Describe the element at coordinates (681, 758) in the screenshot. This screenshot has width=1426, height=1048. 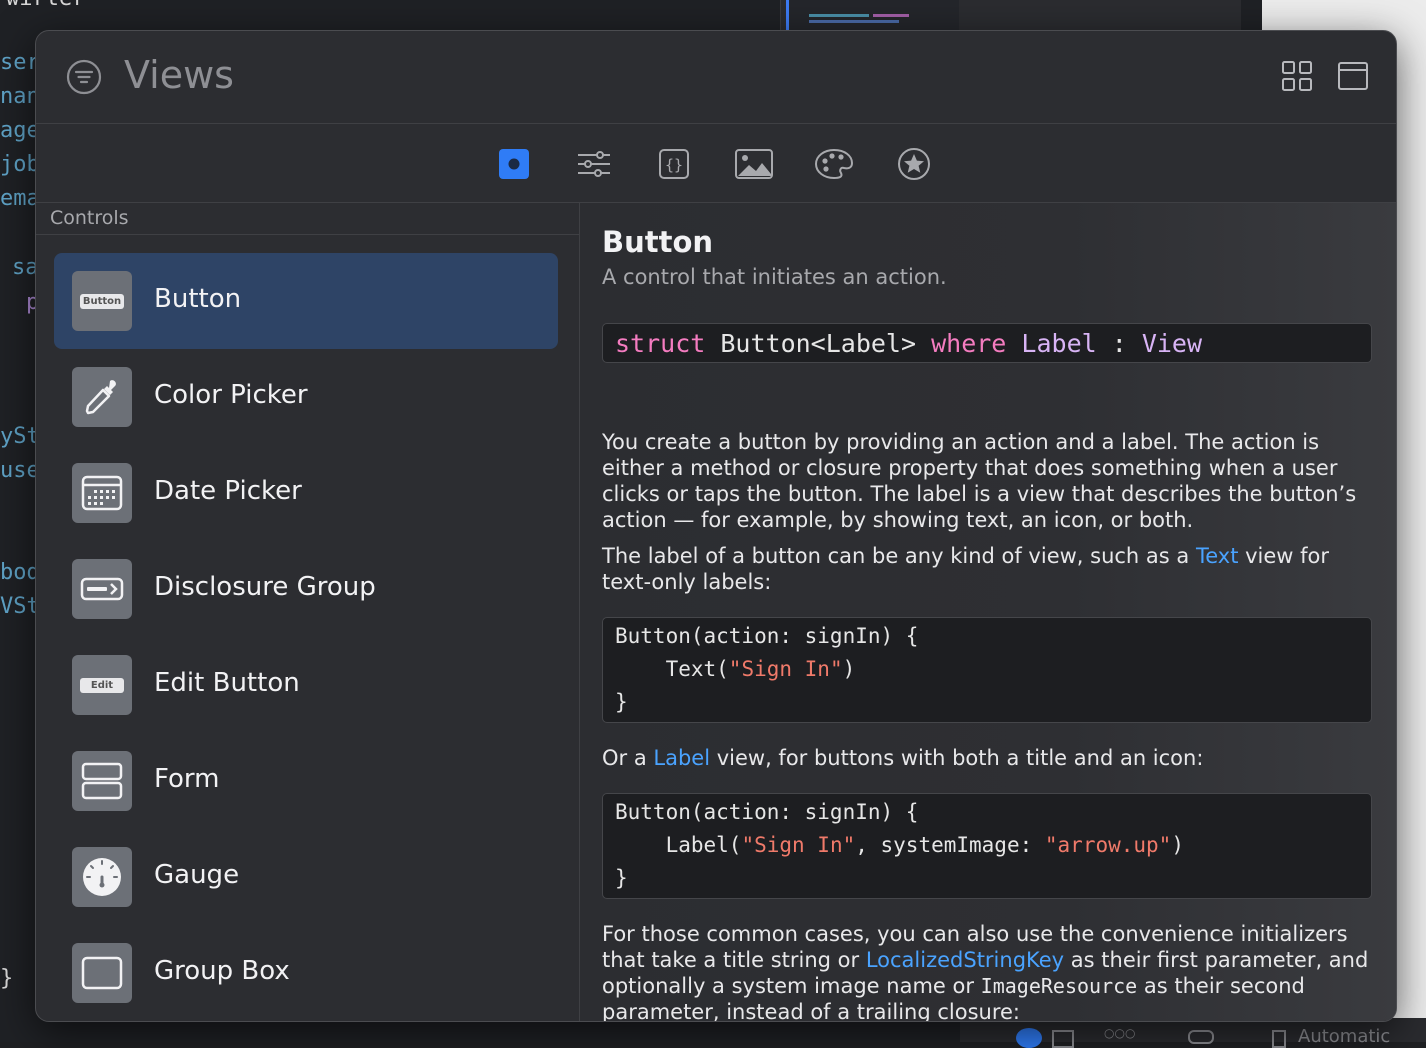
I see `link-label: Label` at that location.